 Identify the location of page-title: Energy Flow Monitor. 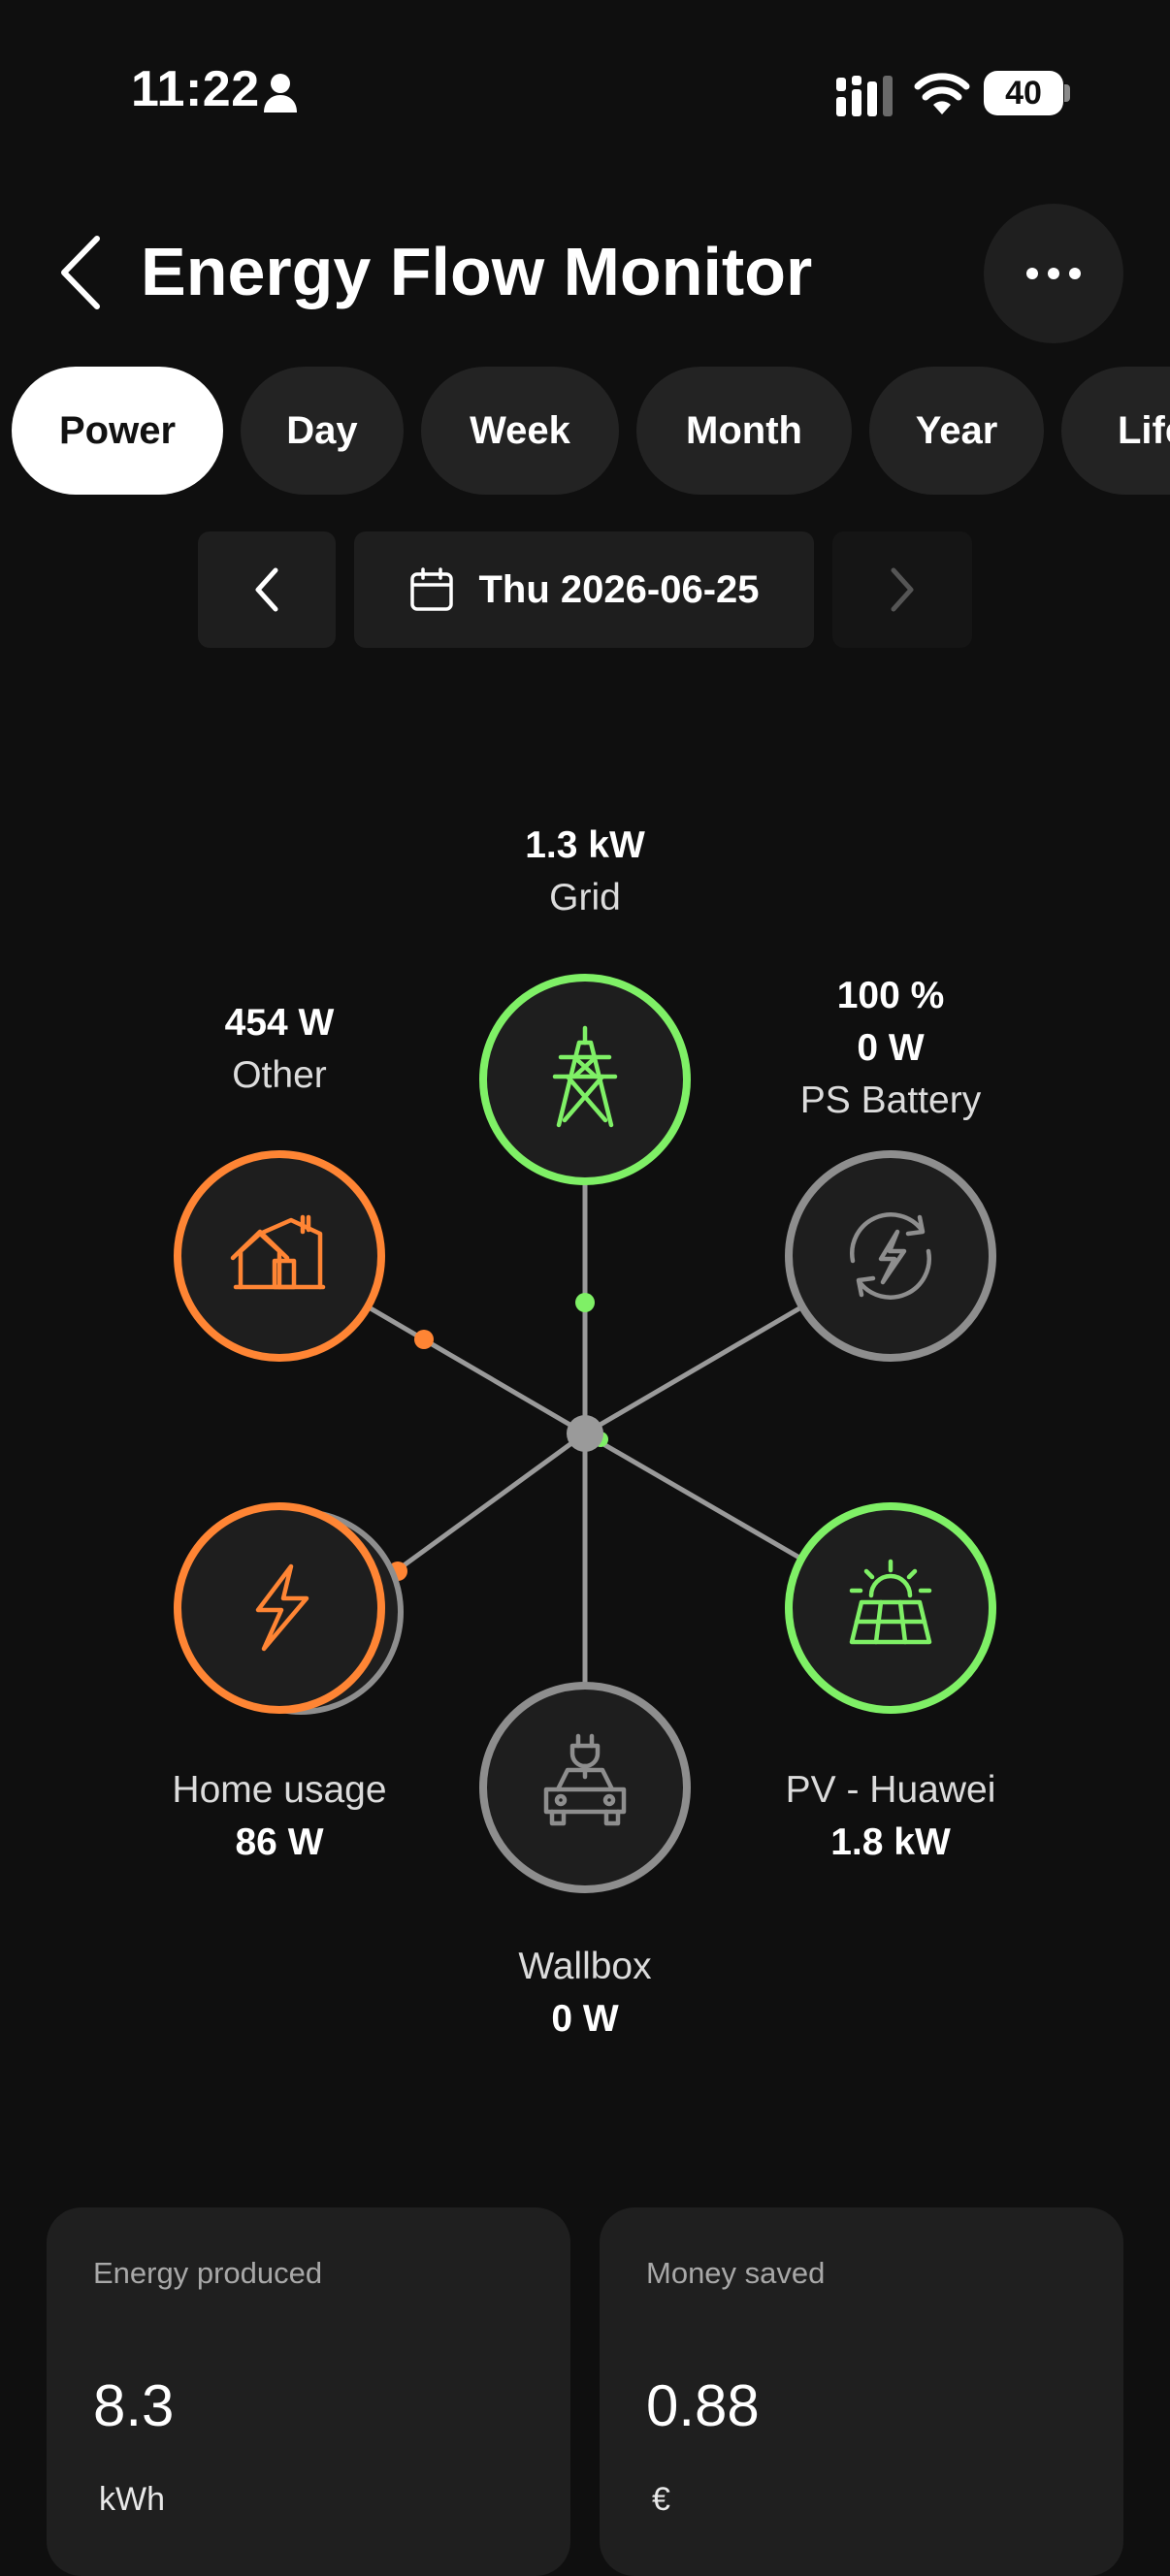
(477, 271).